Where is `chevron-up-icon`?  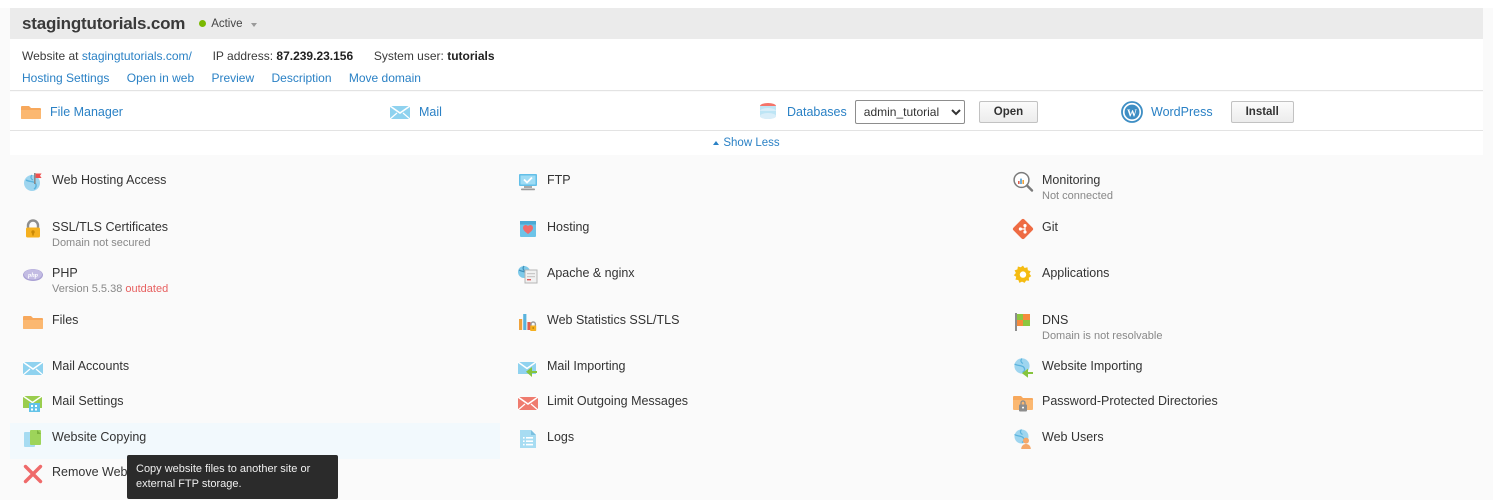
chevron-up-icon is located at coordinates (716, 143).